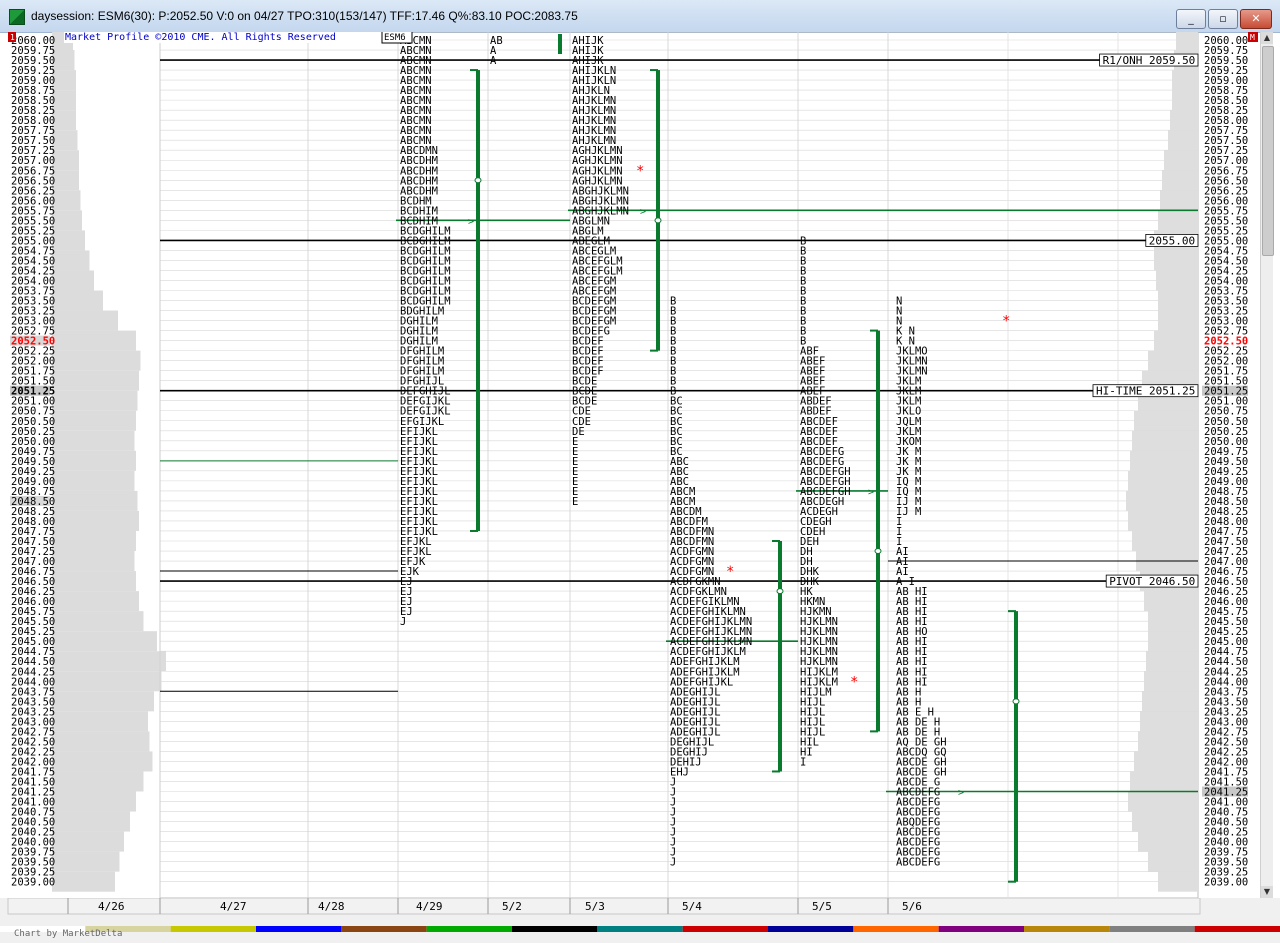  Describe the element at coordinates (1267, 465) in the screenshot. I see `vertical-scrollbar: ▲ ▼` at that location.